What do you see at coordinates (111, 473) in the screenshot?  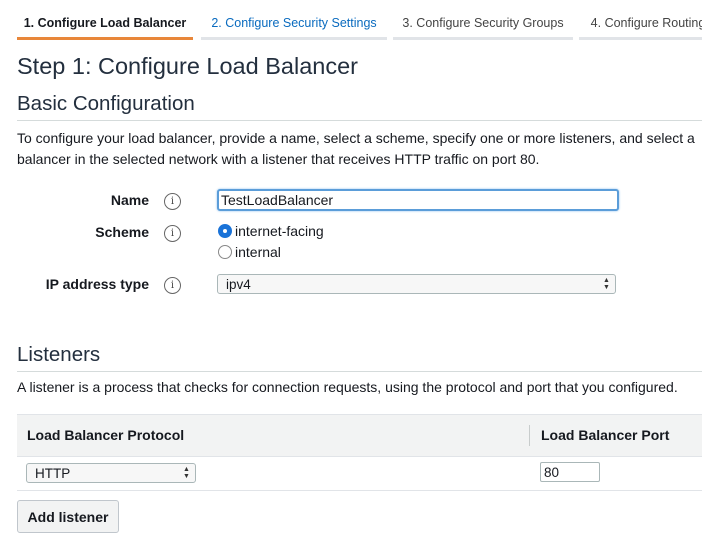 I see `protocol-select: HTTP ▲ ▼` at bounding box center [111, 473].